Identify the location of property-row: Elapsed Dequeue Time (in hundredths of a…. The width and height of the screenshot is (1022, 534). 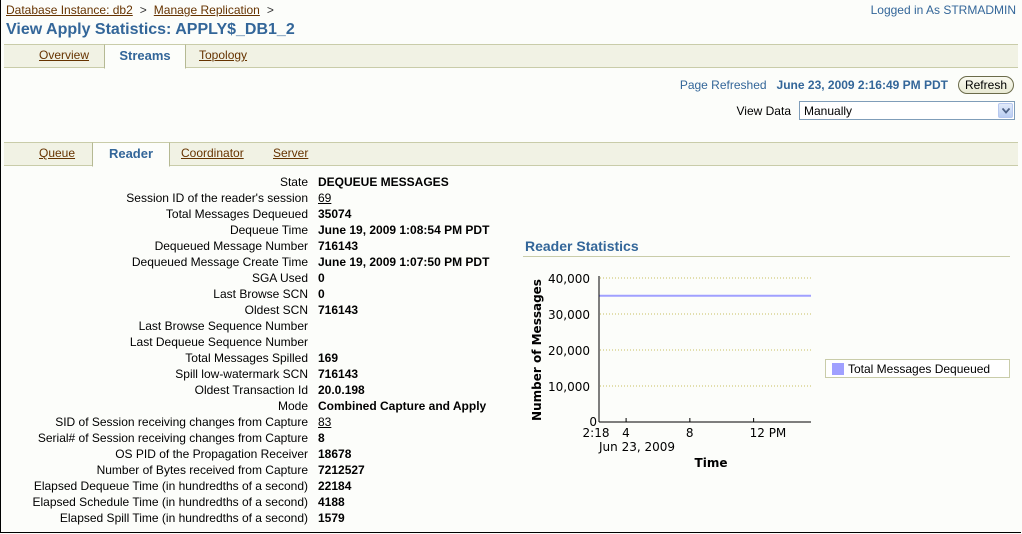
(260, 486).